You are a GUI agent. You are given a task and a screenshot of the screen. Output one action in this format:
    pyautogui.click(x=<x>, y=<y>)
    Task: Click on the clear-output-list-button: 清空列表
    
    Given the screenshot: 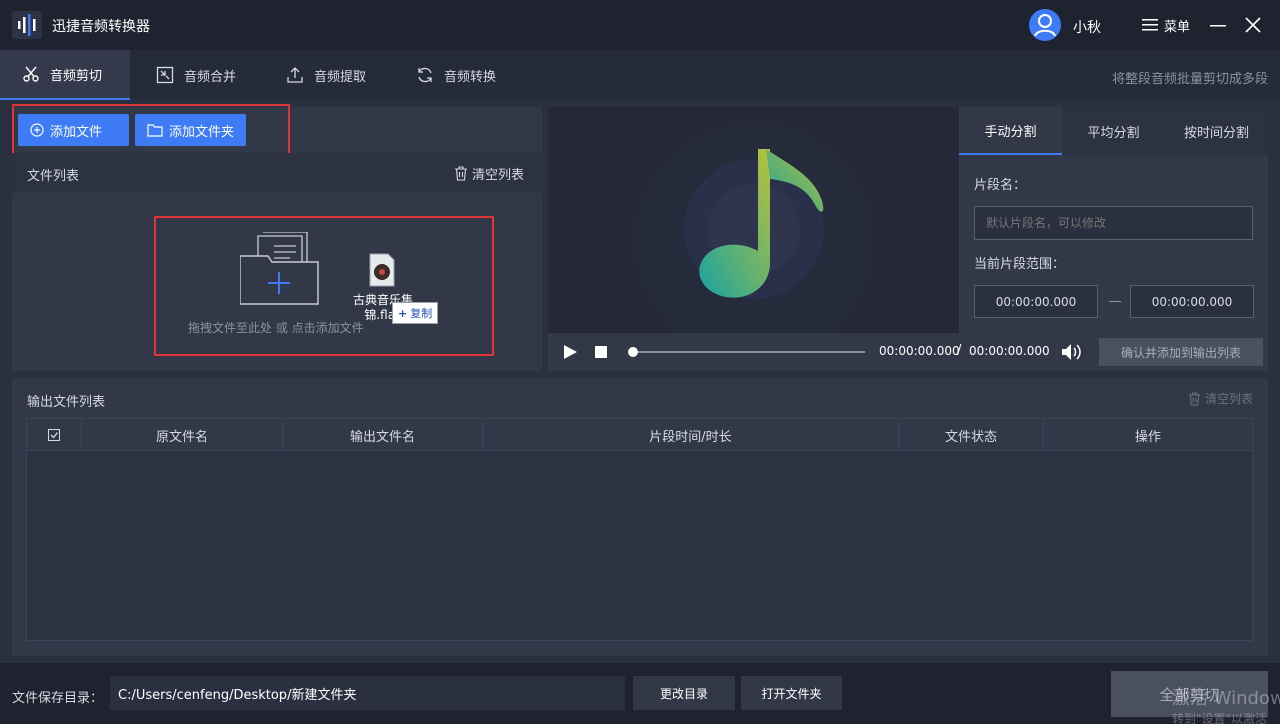 What is the action you would take?
    pyautogui.click(x=1220, y=398)
    